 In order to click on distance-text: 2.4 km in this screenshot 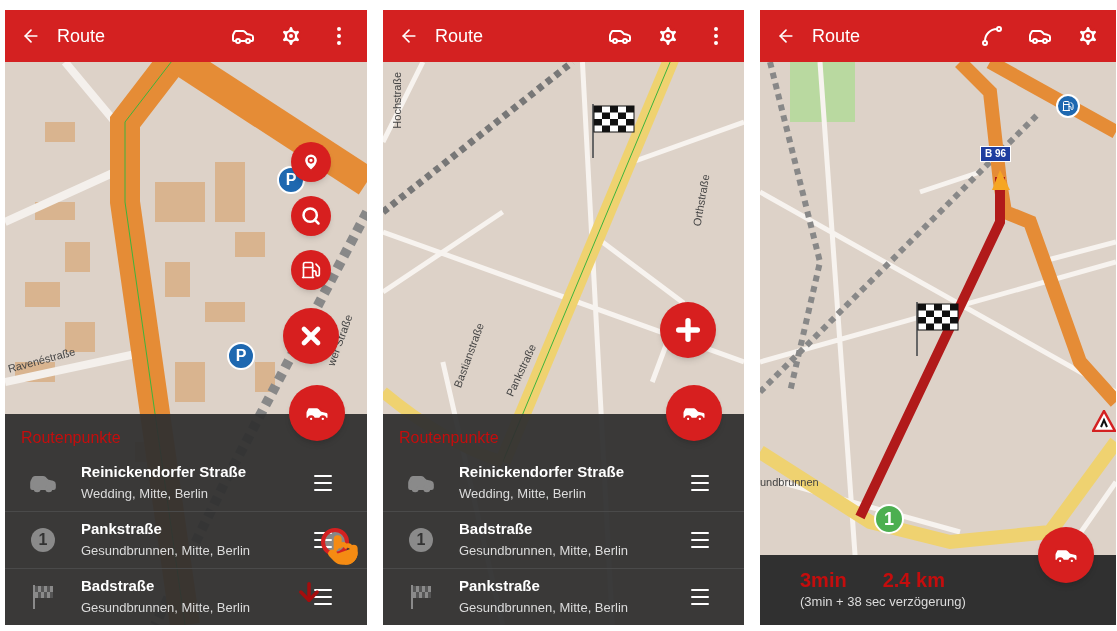, I will do `click(913, 580)`.